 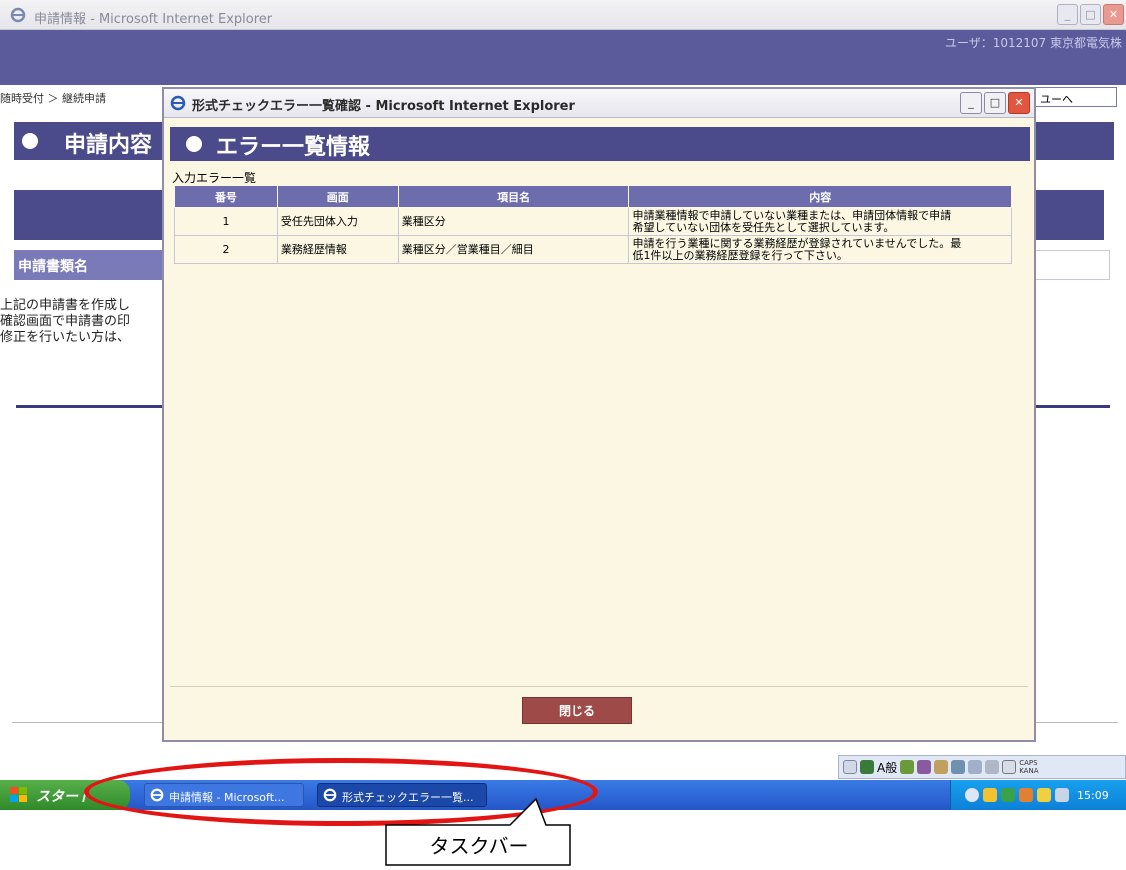 I want to click on ime-language-bar: A般 CAPS KANA, so click(x=982, y=767).